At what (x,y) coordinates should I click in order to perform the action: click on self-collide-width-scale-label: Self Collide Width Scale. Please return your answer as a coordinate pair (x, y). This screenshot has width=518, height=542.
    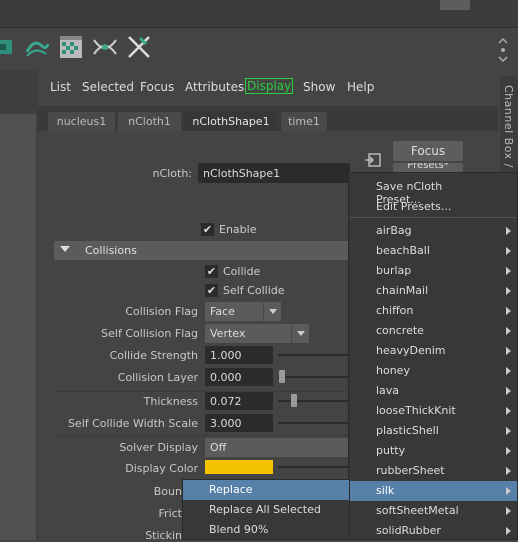
    Looking at the image, I should click on (132, 423).